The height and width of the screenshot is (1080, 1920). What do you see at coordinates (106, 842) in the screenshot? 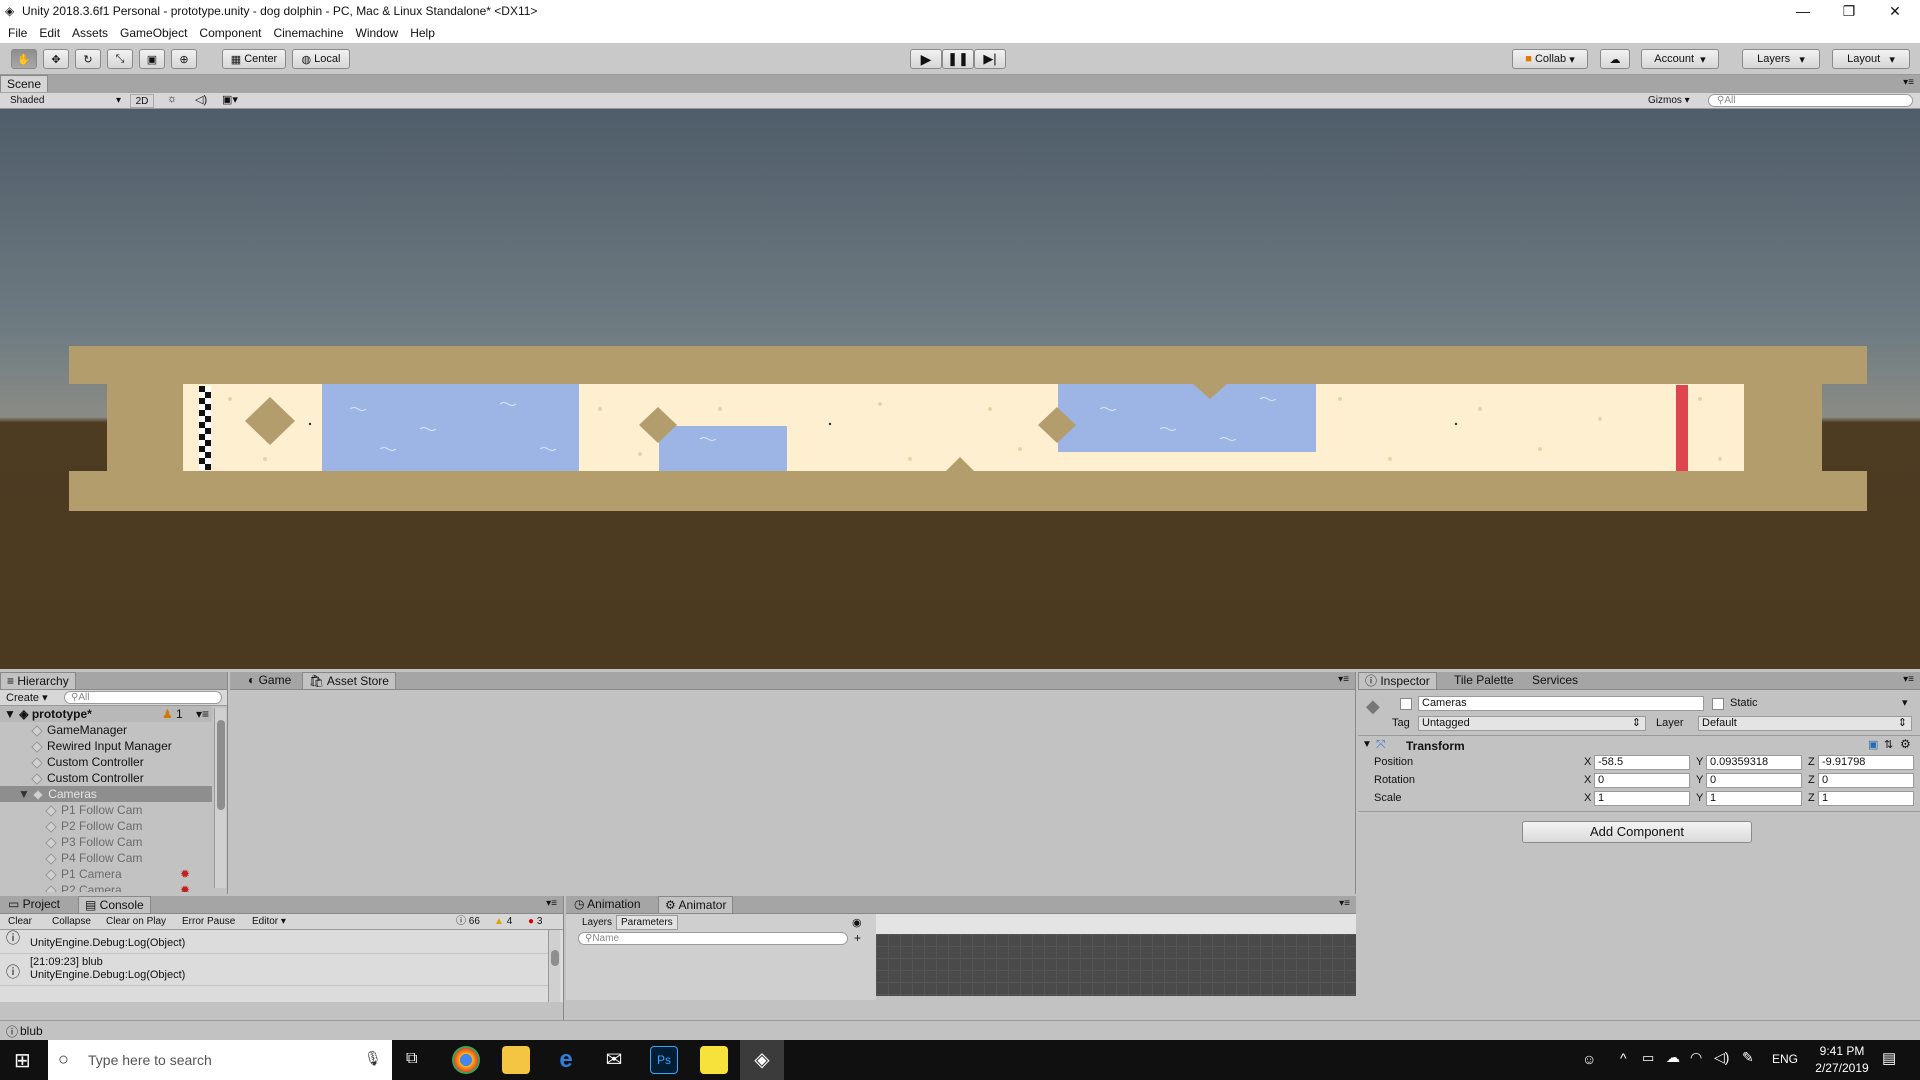
I see `hierarchy-item: P3 Follow Cam` at bounding box center [106, 842].